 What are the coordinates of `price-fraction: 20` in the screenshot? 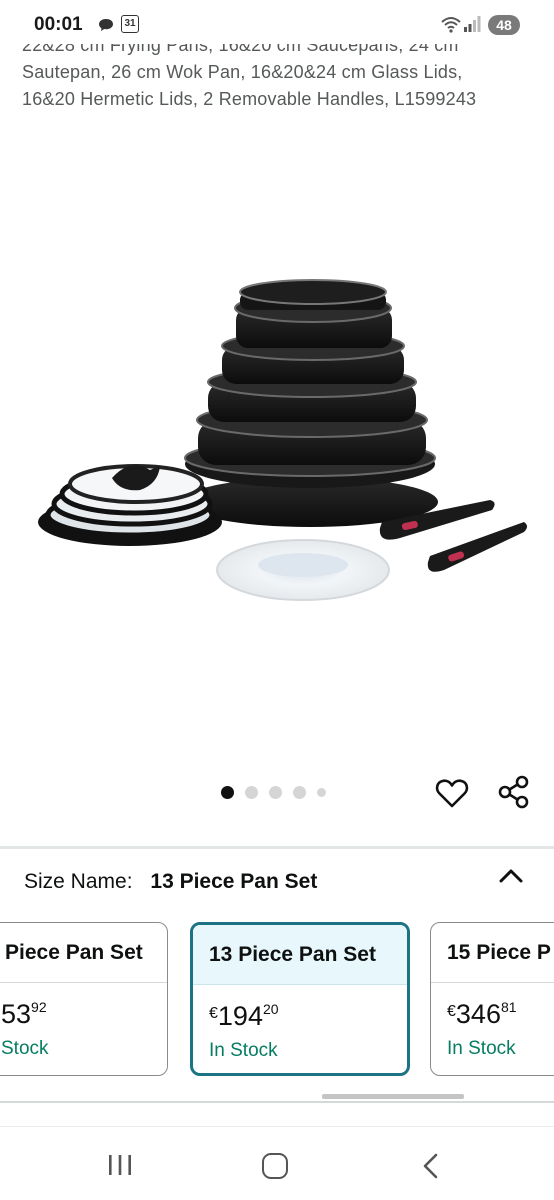 It's located at (270, 1009).